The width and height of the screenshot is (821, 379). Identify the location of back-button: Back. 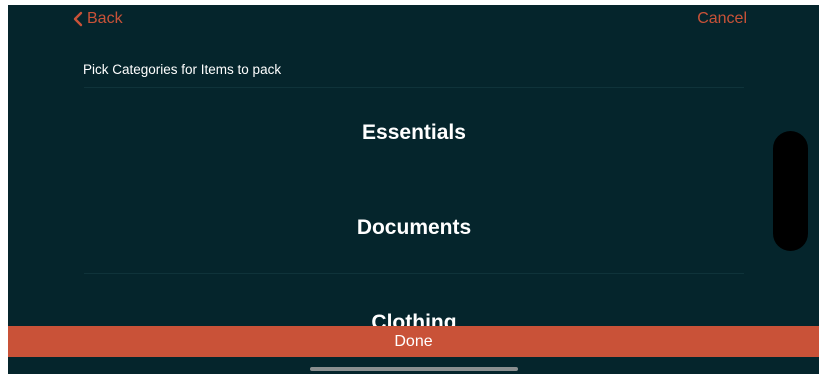
(97, 19).